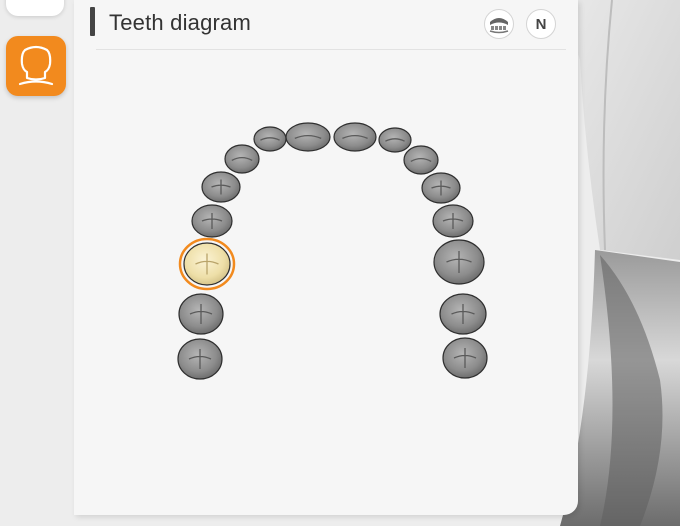  I want to click on tooth-upper-right-lateral-incisor, so click(270, 139).